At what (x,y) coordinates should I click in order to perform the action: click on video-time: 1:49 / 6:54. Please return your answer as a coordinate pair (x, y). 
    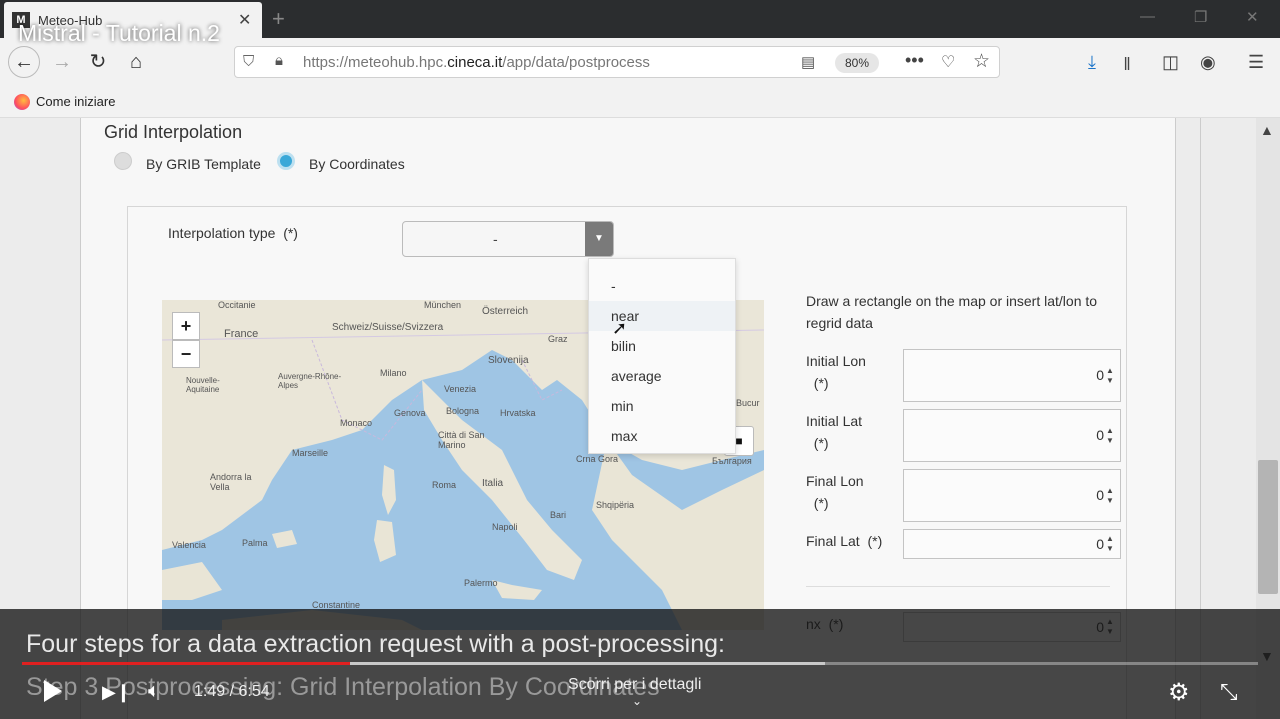
    Looking at the image, I should click on (232, 691).